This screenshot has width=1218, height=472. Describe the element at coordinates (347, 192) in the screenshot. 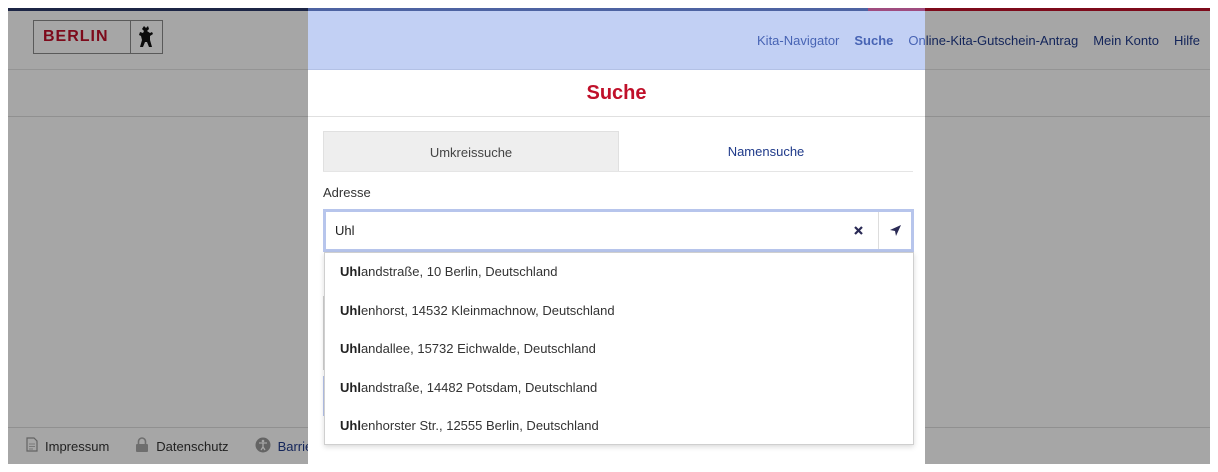

I see `address-label: Adresse` at that location.